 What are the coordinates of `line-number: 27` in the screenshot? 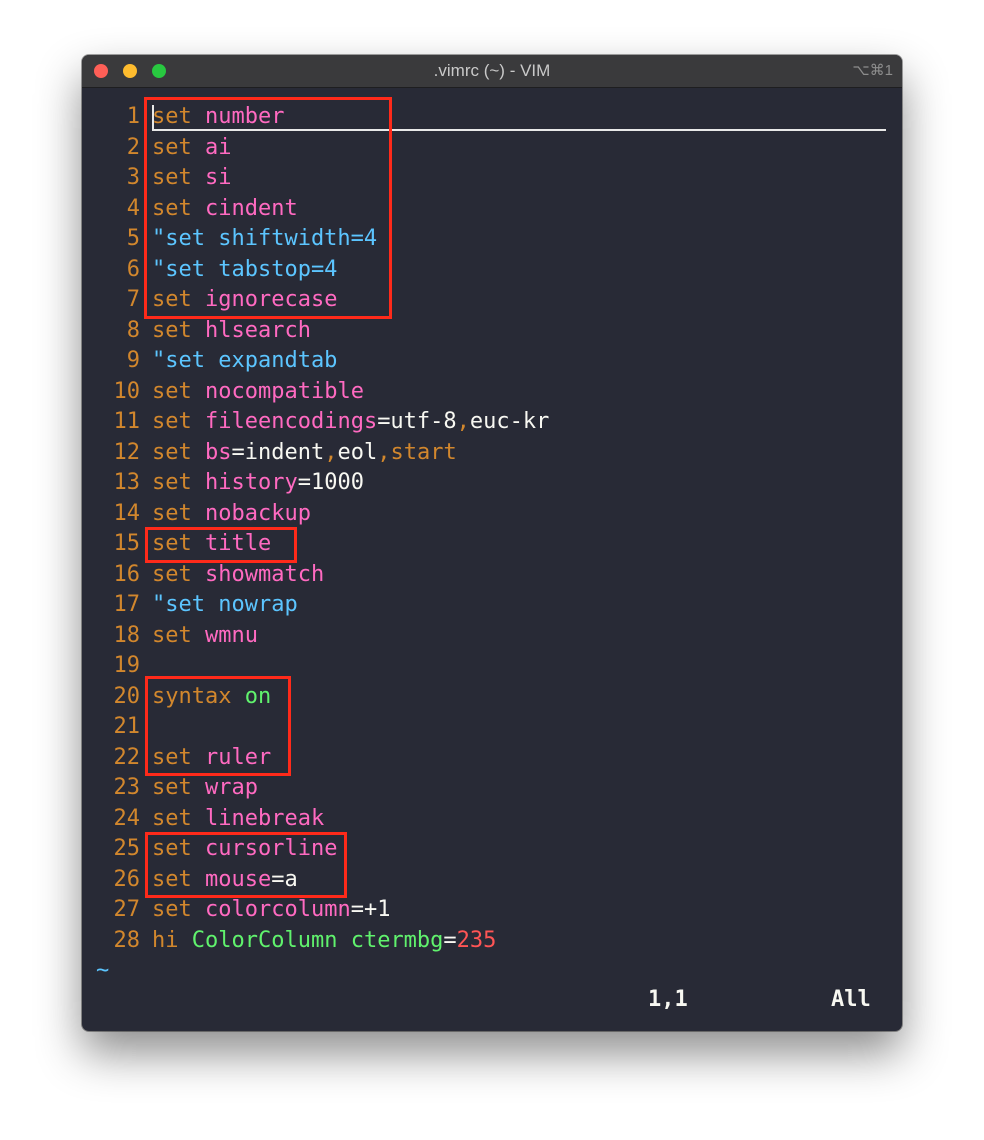 It's located at (127, 909).